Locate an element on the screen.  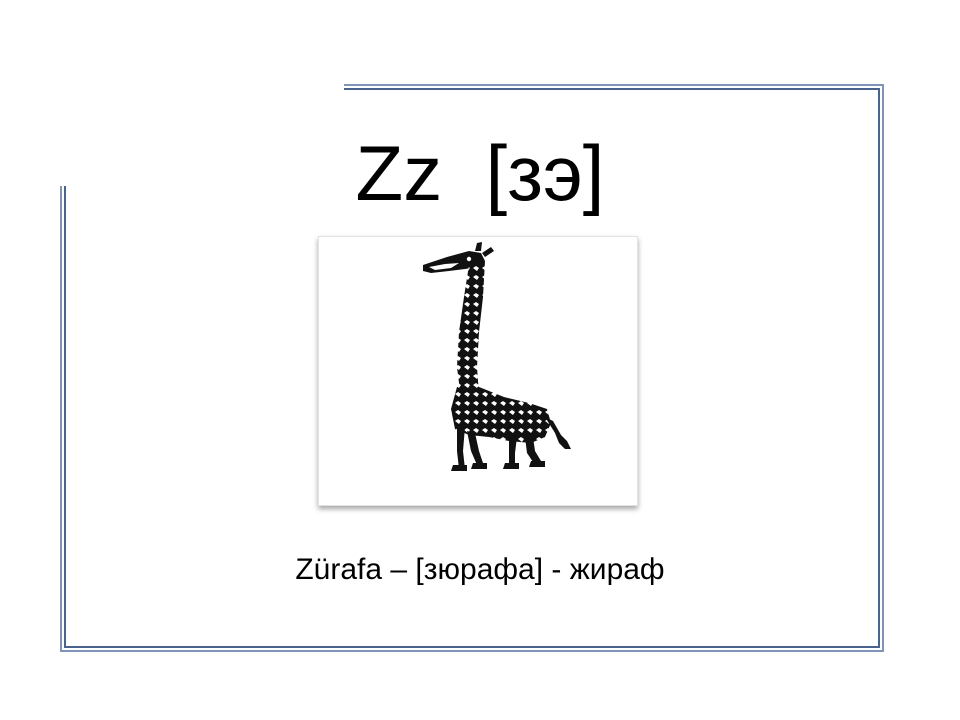
frame-bottom-inner is located at coordinates (472, 647).